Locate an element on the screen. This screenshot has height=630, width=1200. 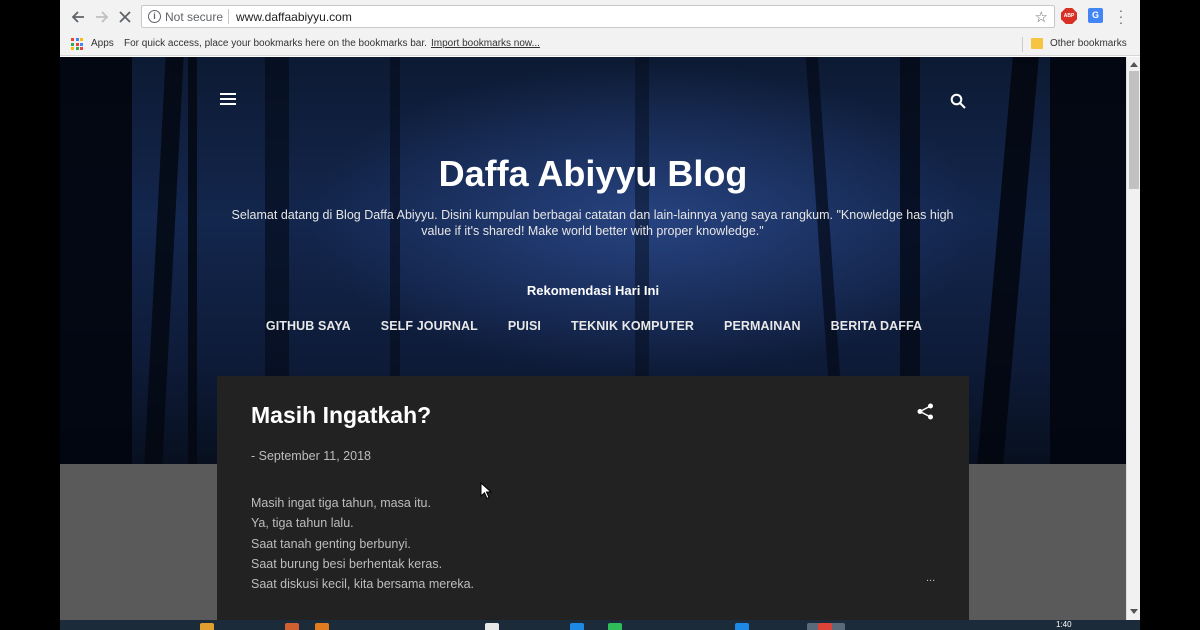
recommendation-heading: Rekomendasi Hari Ini is located at coordinates (593, 290).